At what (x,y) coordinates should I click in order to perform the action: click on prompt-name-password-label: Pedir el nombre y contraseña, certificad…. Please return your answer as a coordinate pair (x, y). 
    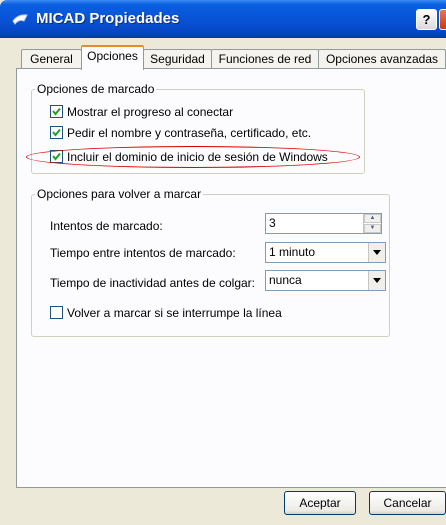
    Looking at the image, I should click on (189, 133).